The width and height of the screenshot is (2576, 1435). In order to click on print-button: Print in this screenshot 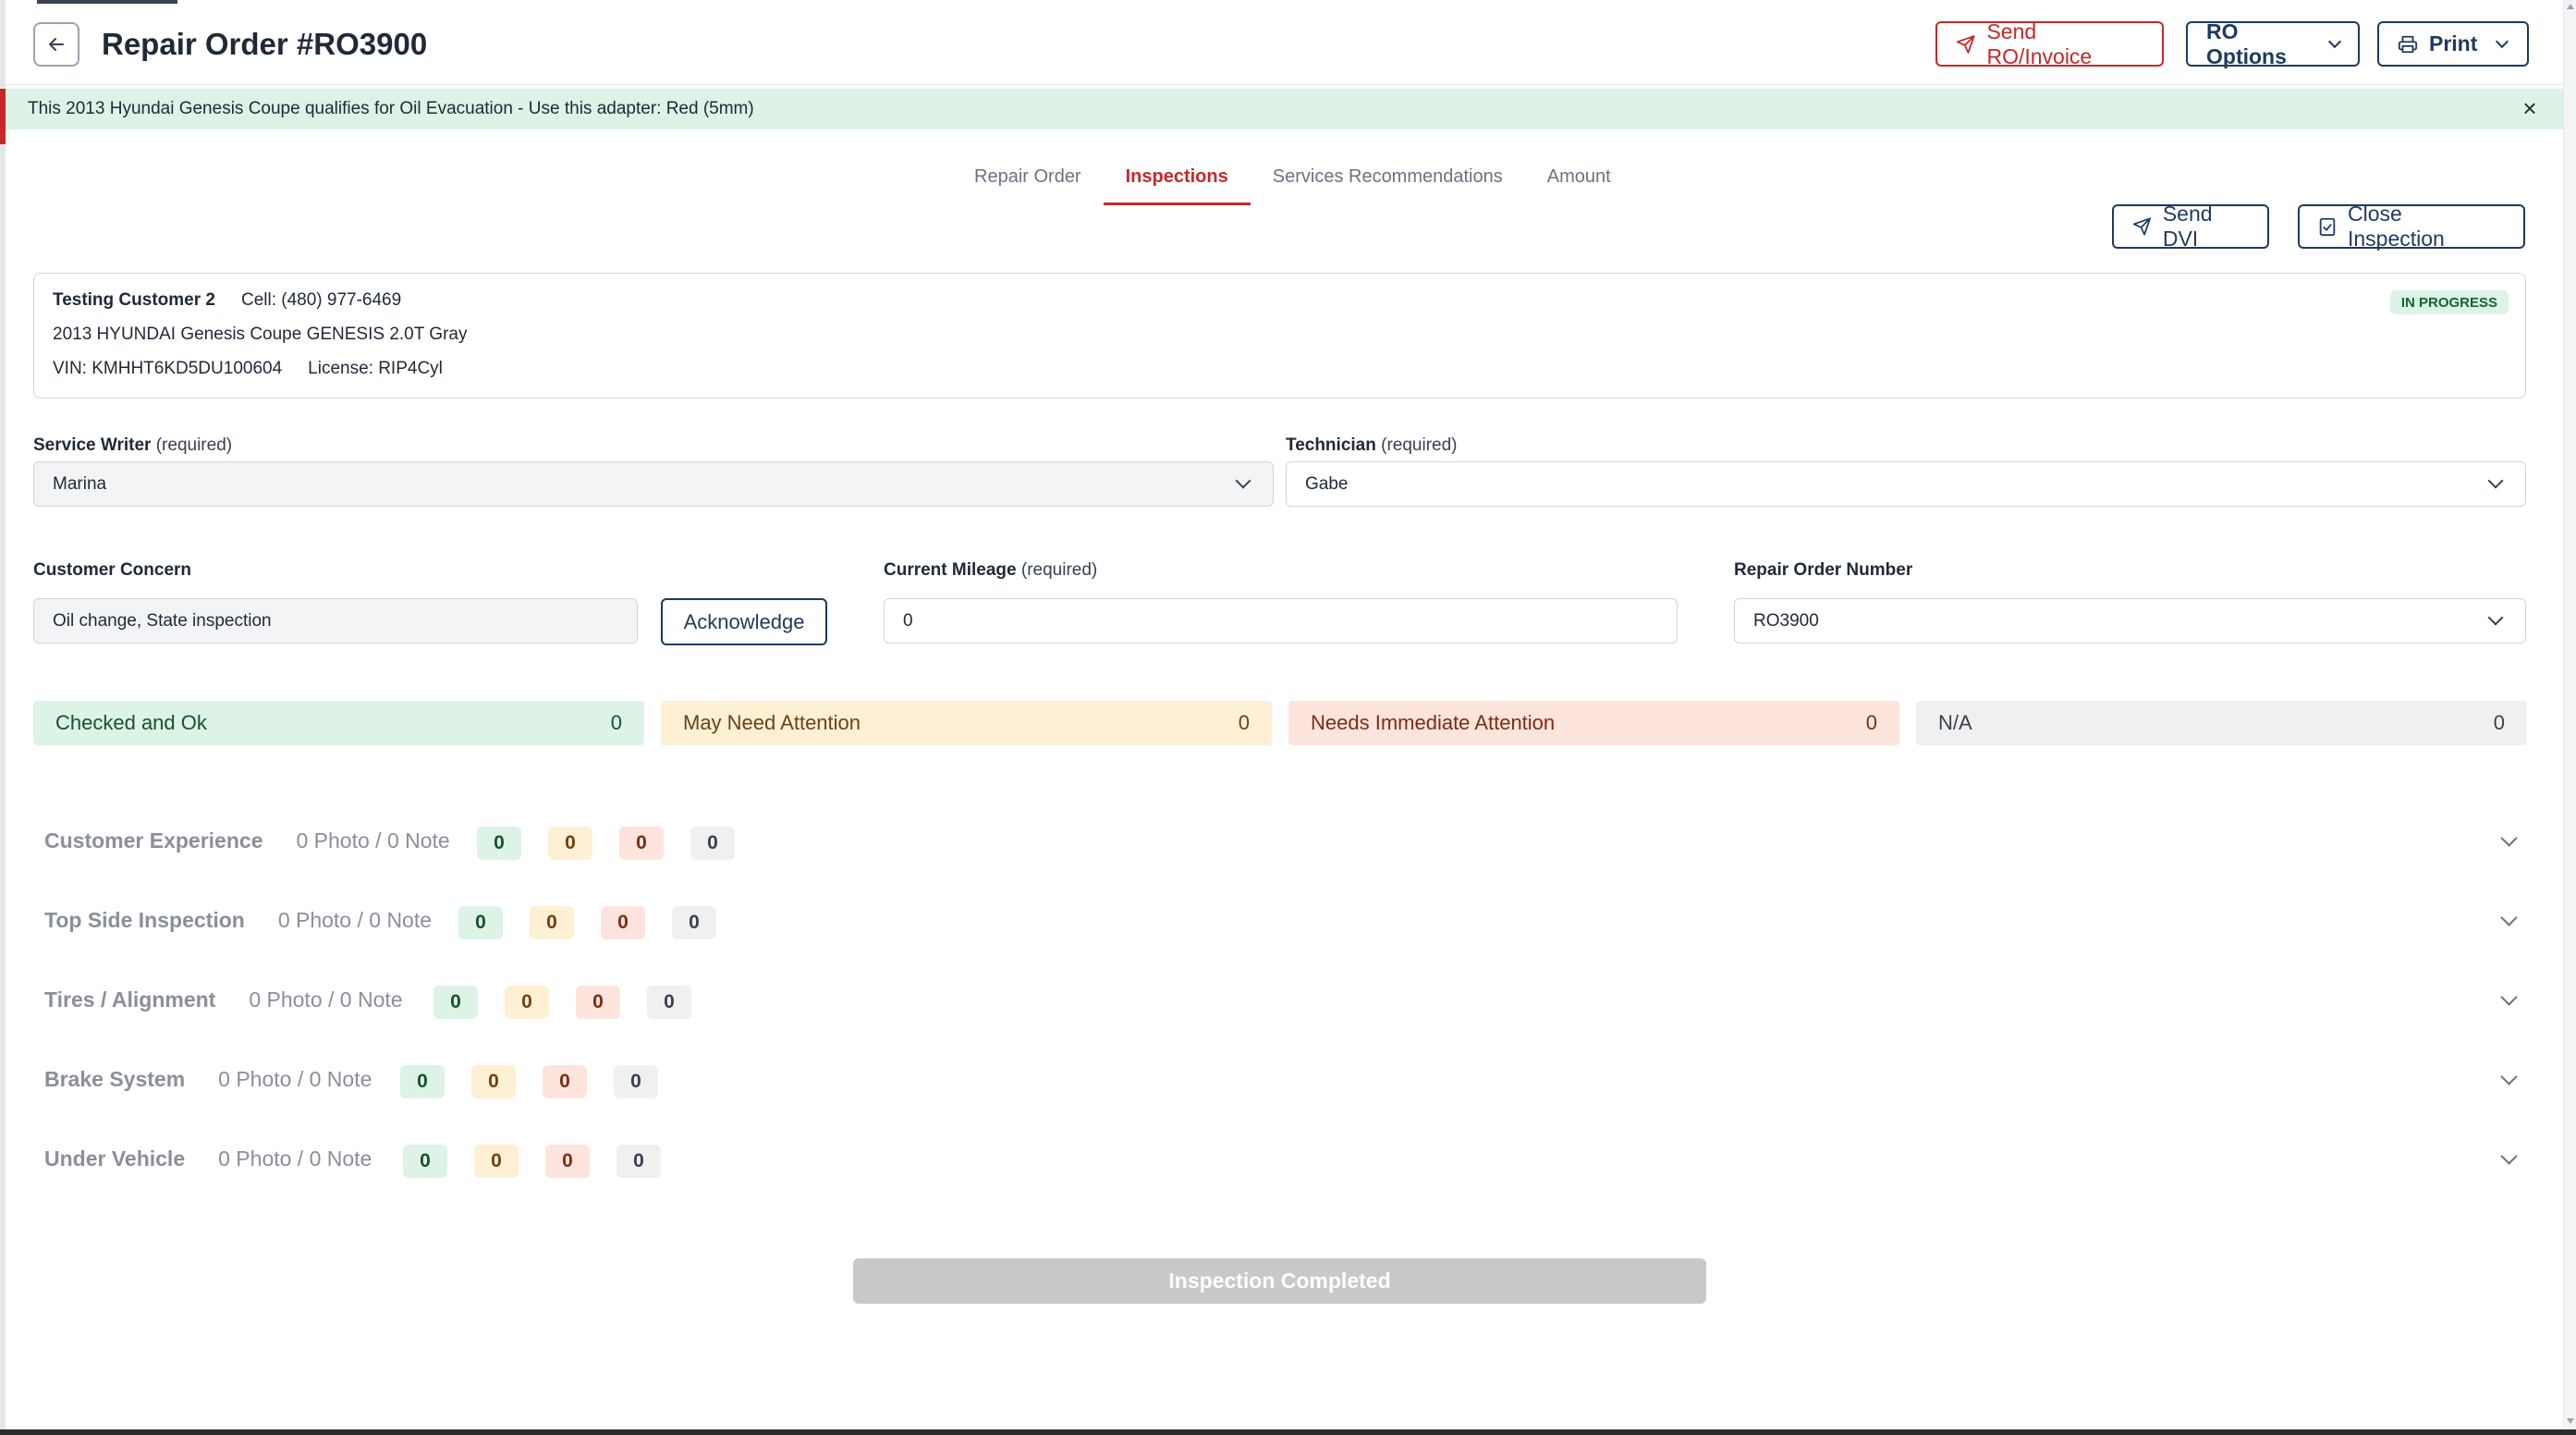, I will do `click(2453, 44)`.